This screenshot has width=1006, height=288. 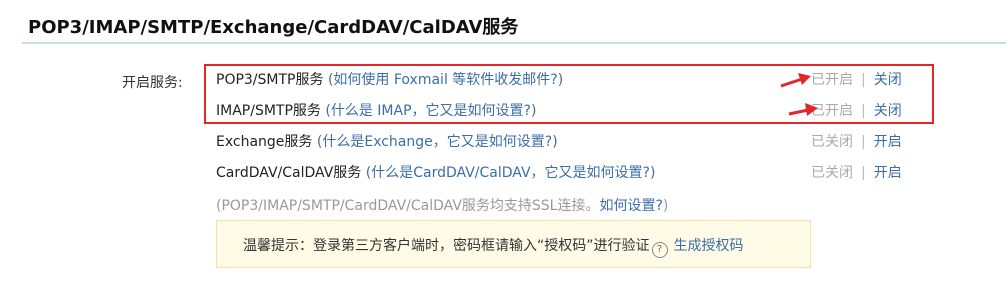 I want to click on service-name: CardDAV/CalDAV服务, so click(x=289, y=173).